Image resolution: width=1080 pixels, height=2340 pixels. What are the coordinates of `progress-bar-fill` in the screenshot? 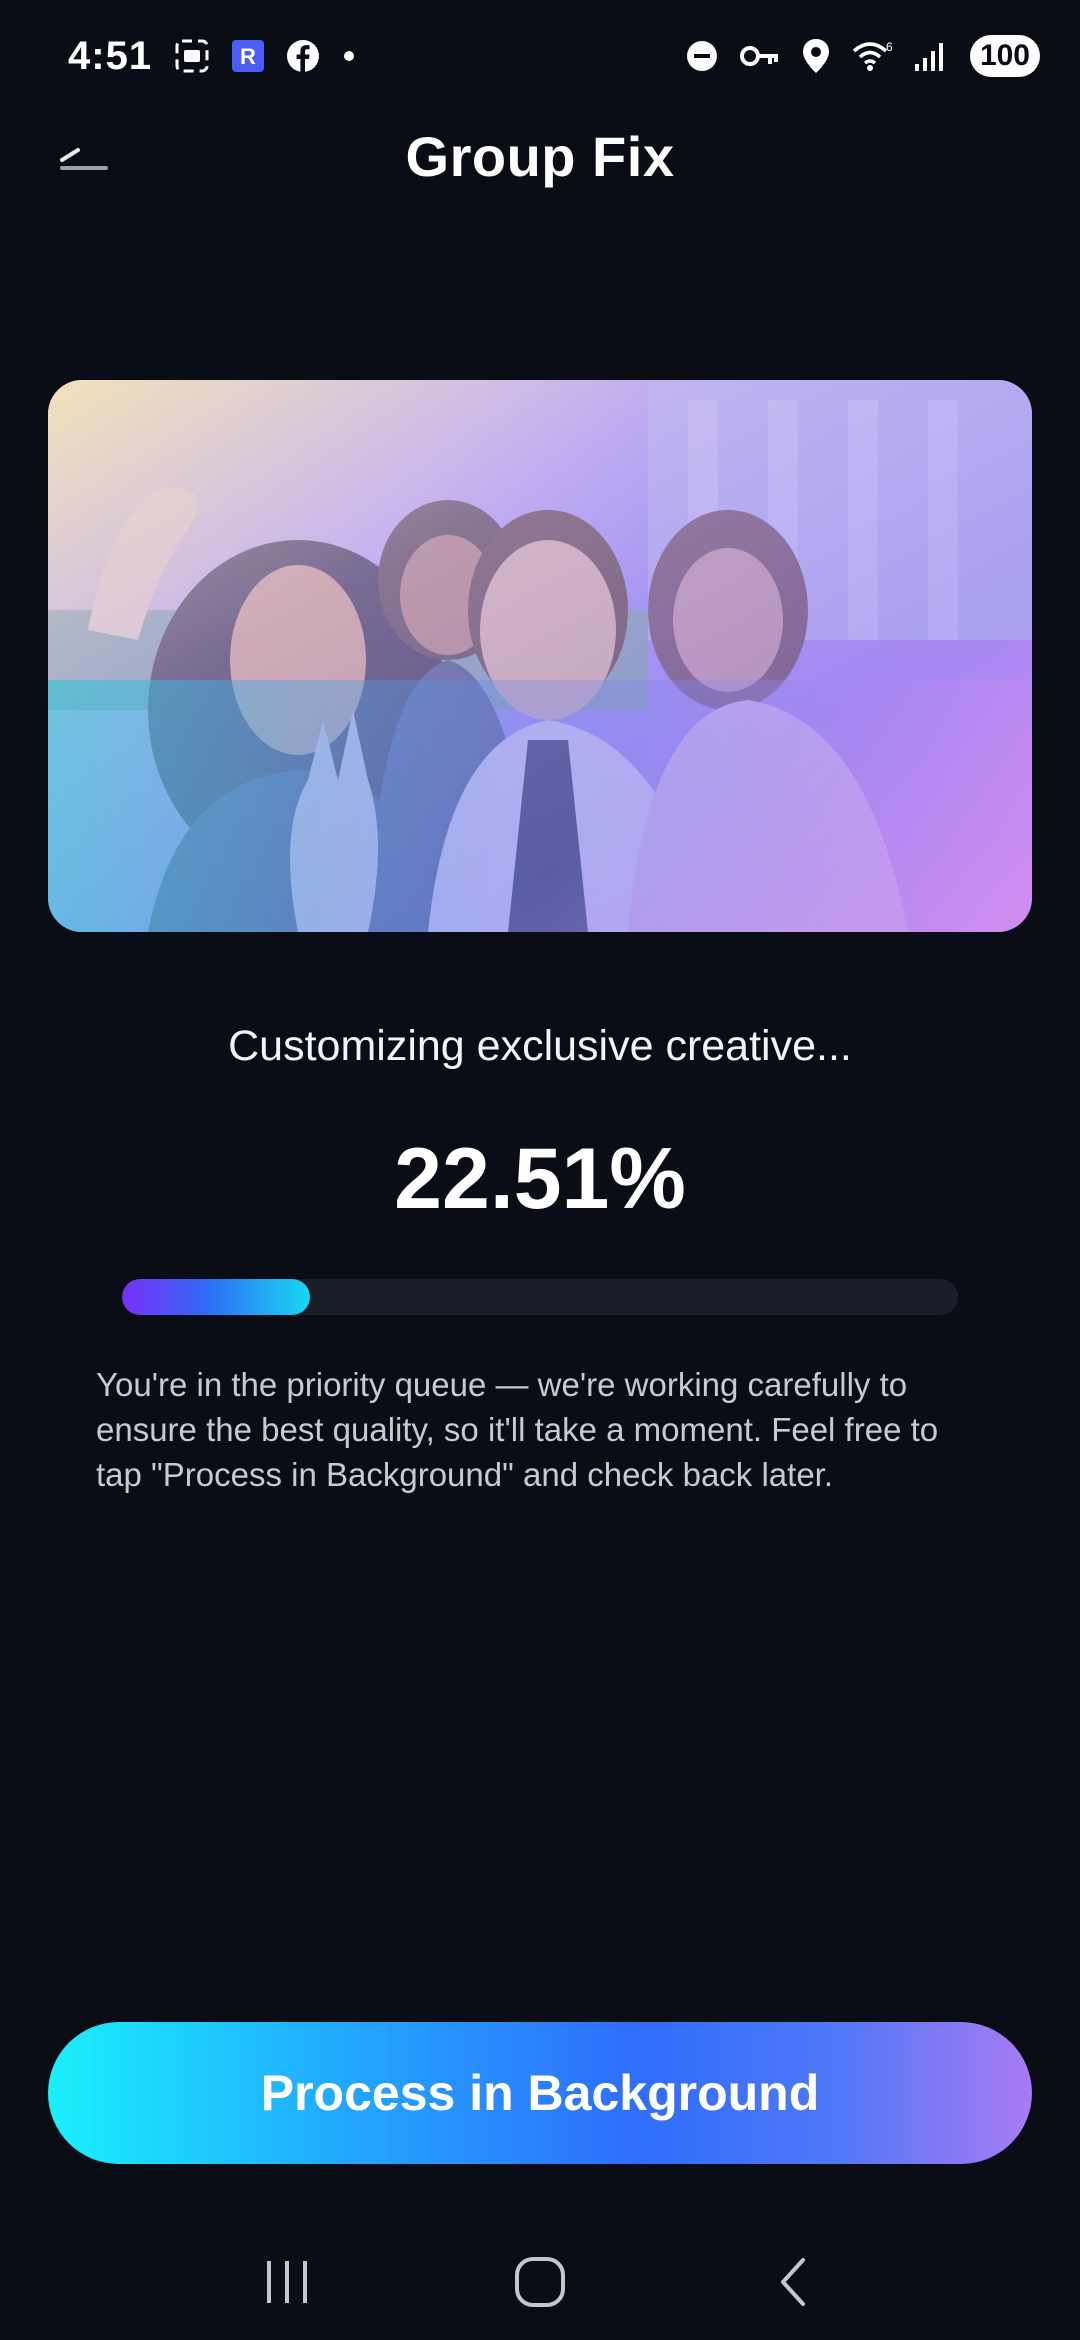 It's located at (216, 1297).